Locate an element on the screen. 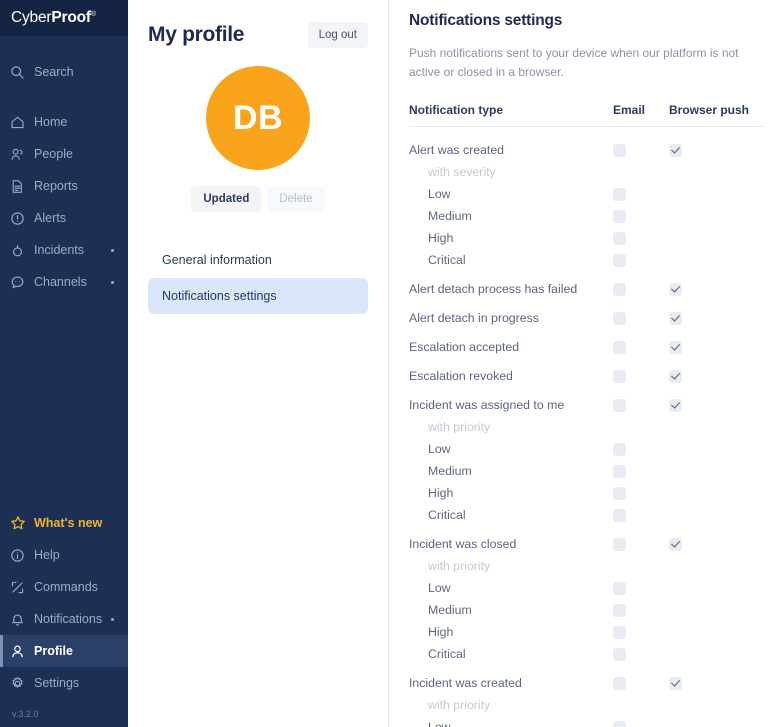  notification-type-label: Alert detach process has failed is located at coordinates (493, 289).